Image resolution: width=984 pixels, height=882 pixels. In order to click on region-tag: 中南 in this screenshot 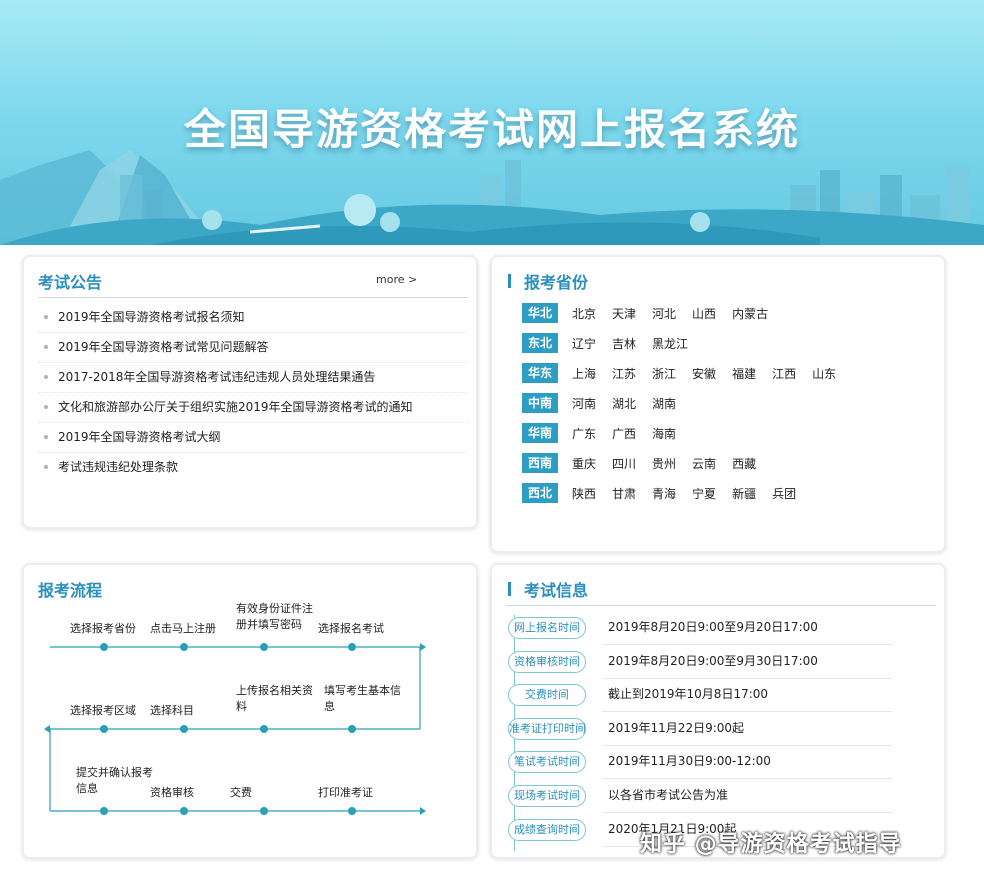, I will do `click(540, 403)`.